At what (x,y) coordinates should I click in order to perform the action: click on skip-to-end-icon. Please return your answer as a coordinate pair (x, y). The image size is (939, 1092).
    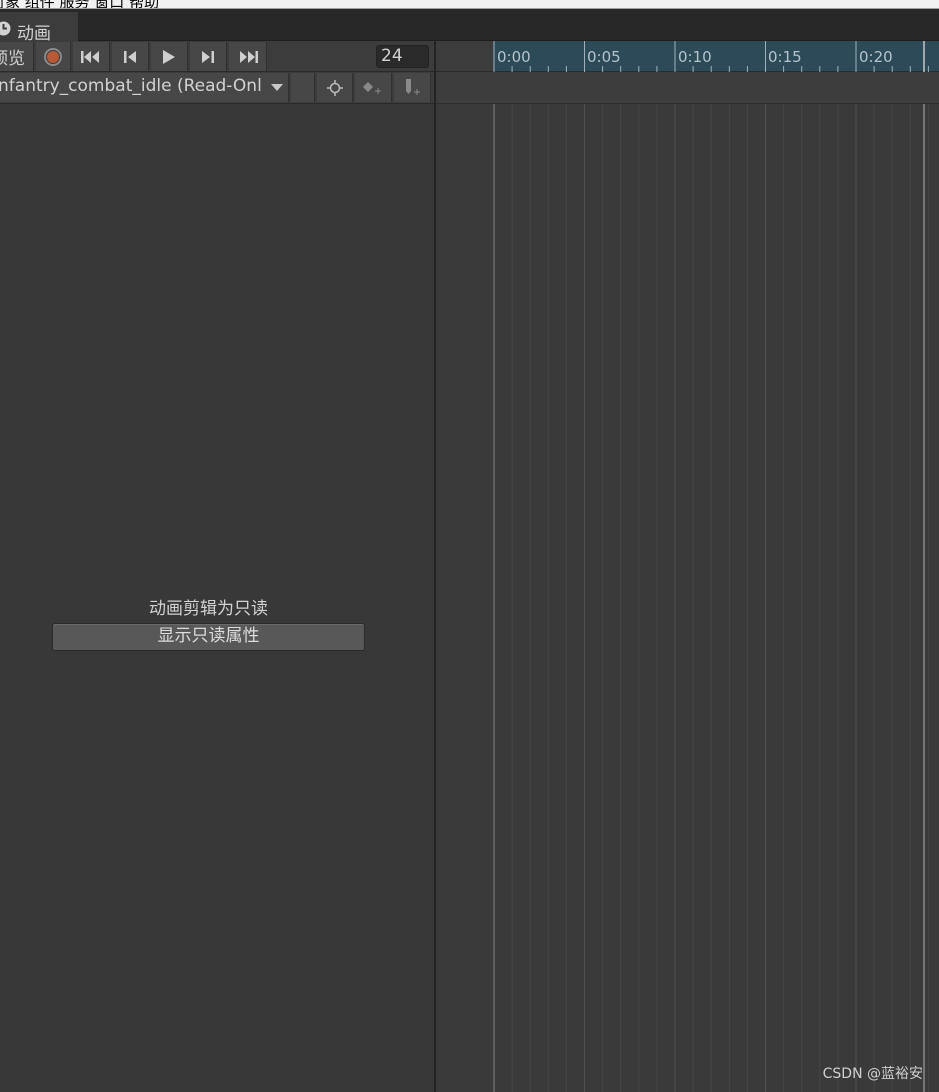
    Looking at the image, I should click on (248, 56).